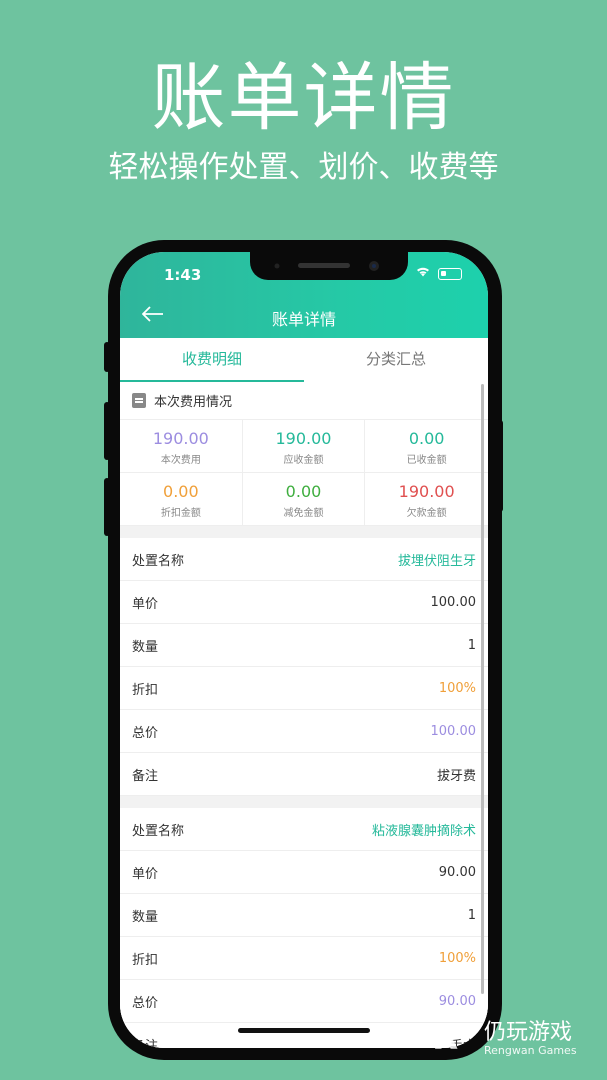 The height and width of the screenshot is (1080, 607). I want to click on fee-summary-label: 减免金额, so click(303, 513).